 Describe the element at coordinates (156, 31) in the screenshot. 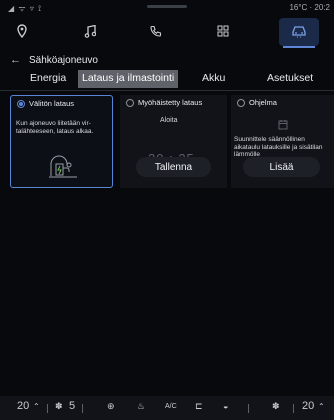

I see `phone-icon` at that location.